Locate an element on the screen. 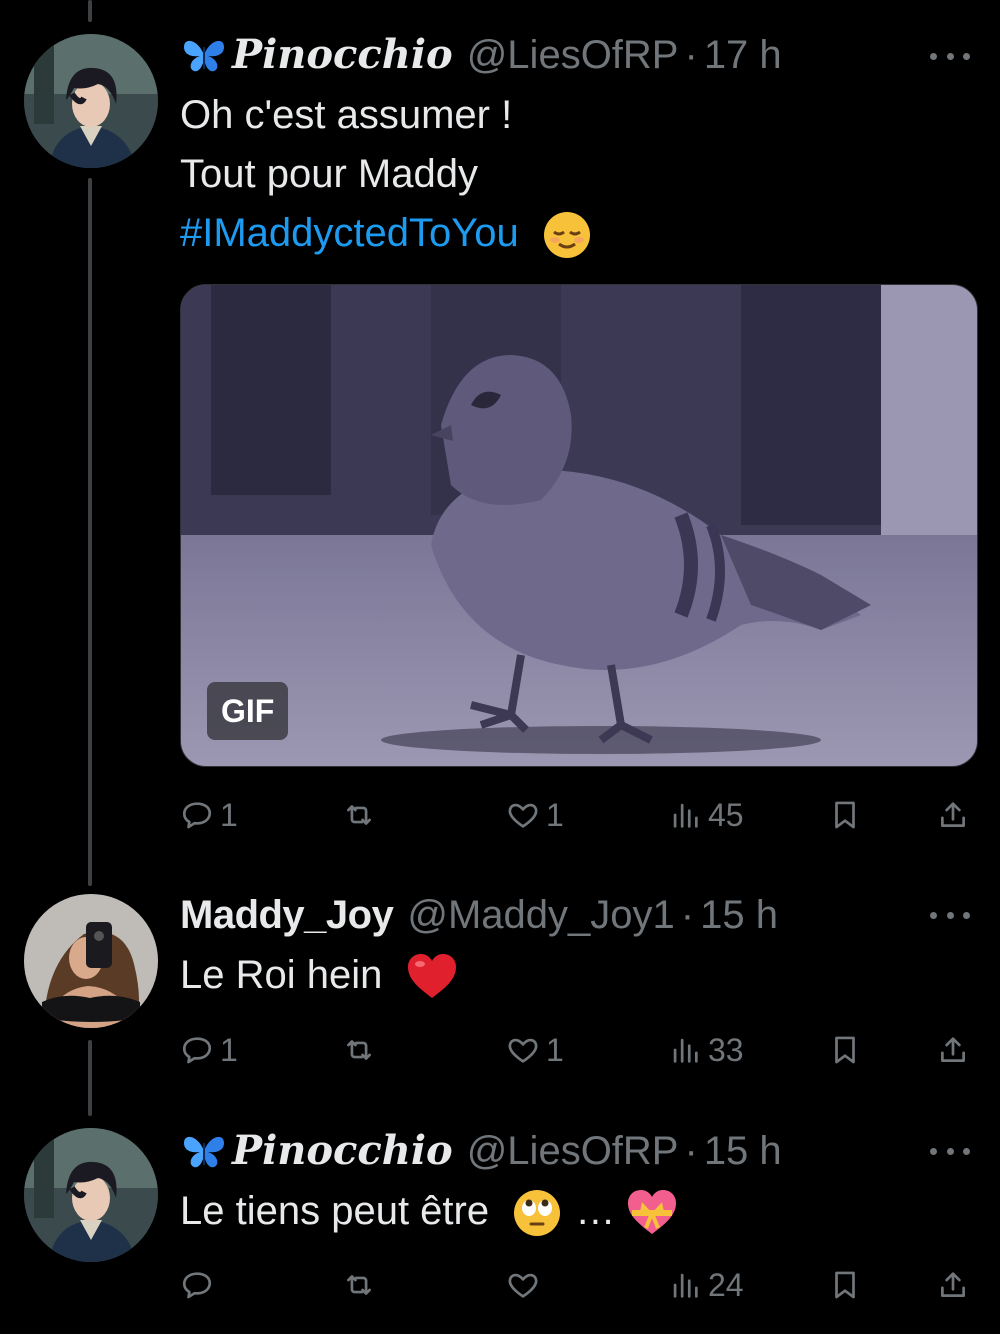 Image resolution: width=1000 pixels, height=1334 pixels. views-count: 45 is located at coordinates (726, 814).